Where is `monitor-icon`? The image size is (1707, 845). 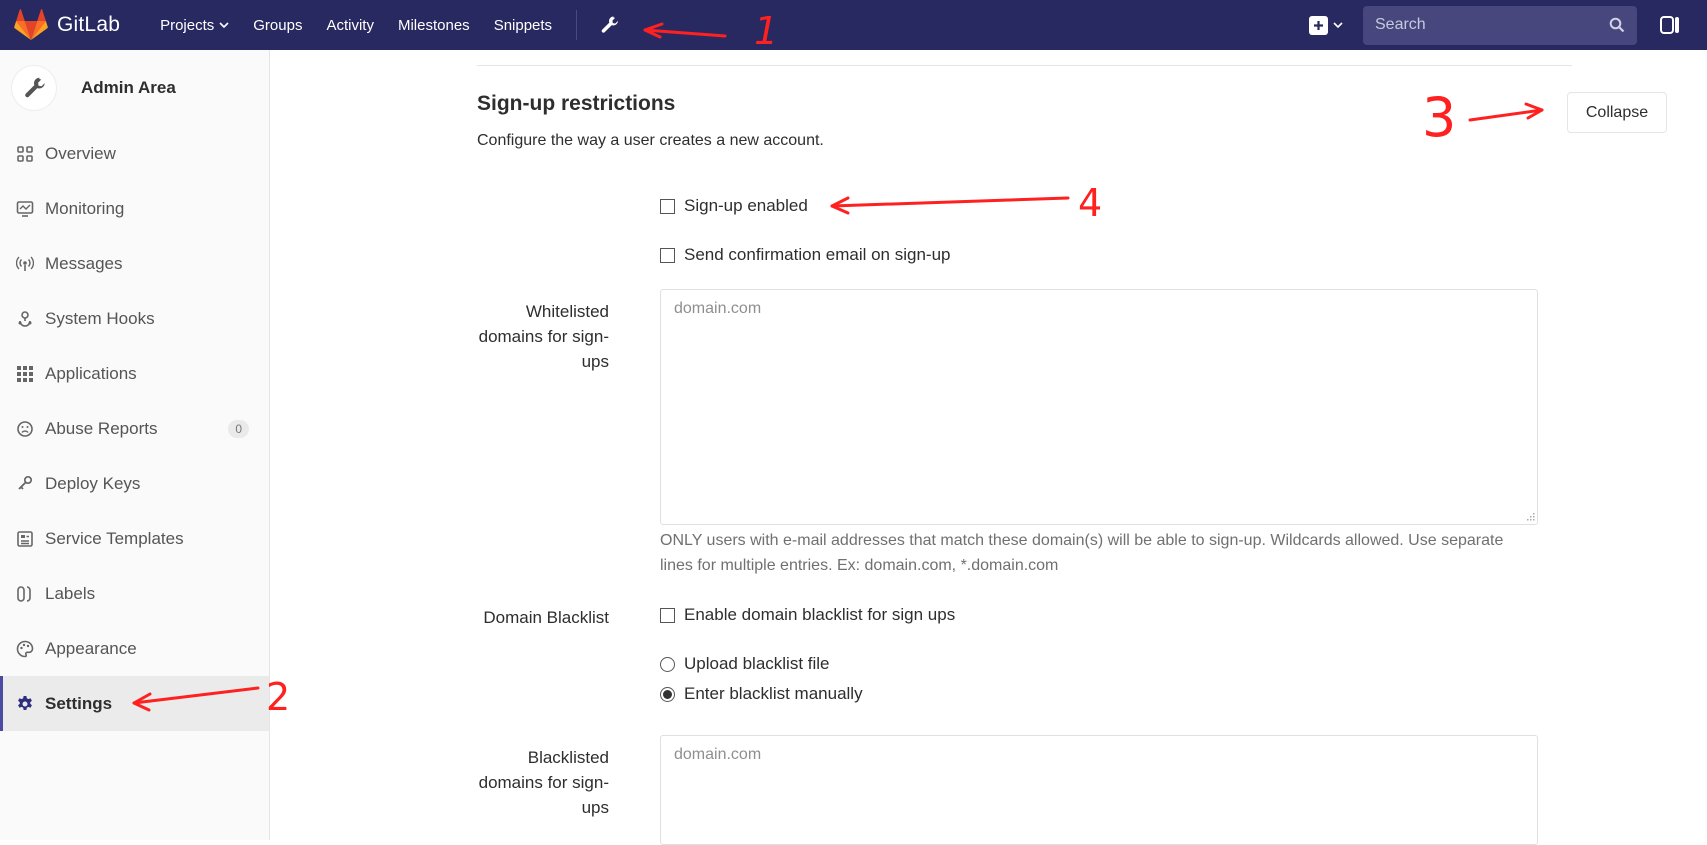
monitor-icon is located at coordinates (25, 208).